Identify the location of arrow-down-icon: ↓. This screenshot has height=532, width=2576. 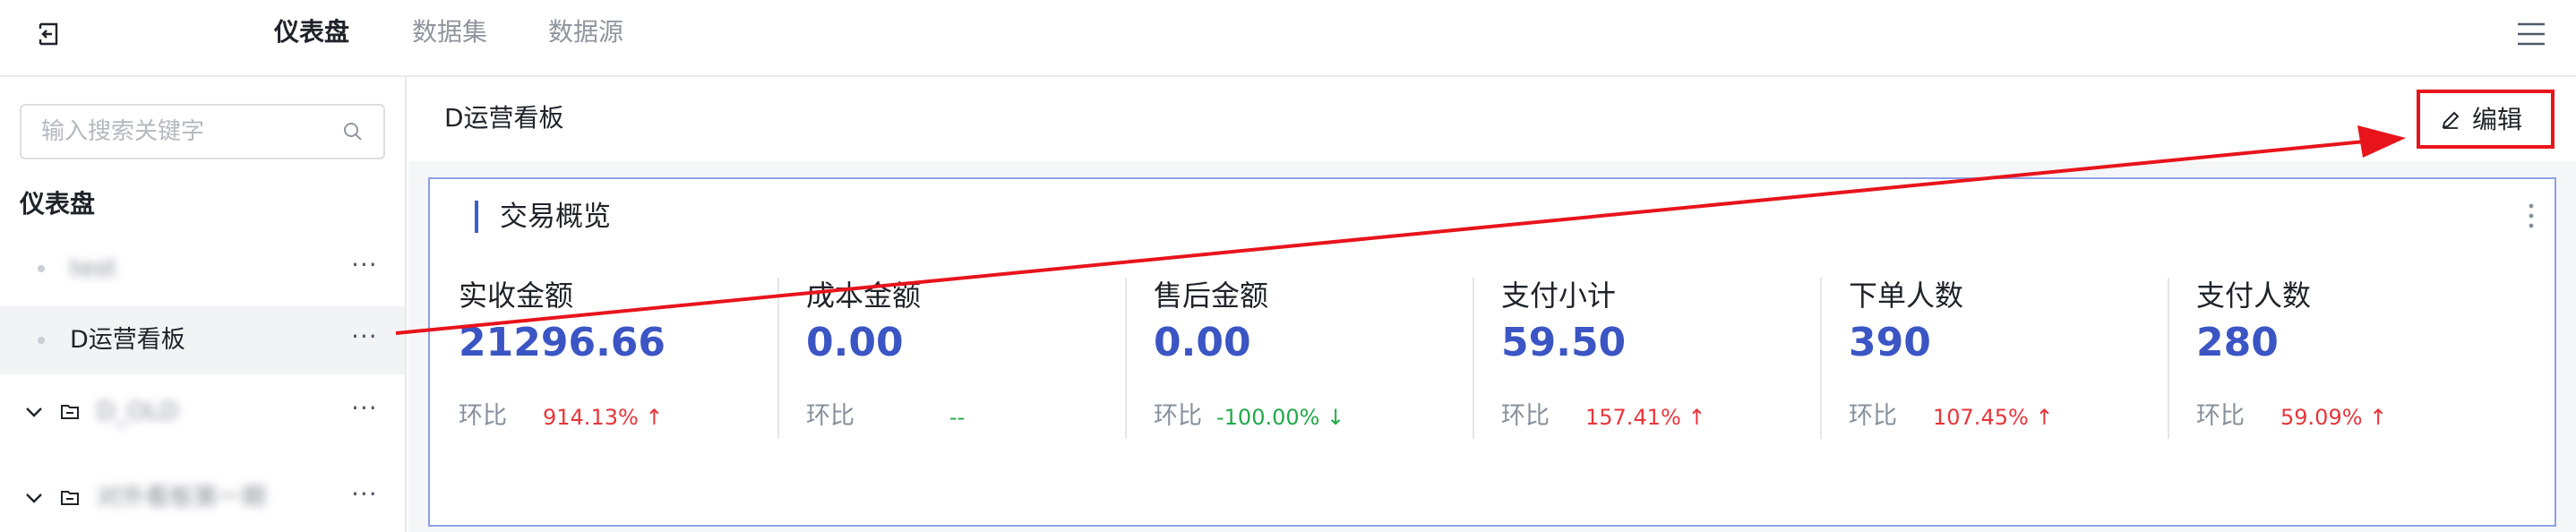
(1336, 418).